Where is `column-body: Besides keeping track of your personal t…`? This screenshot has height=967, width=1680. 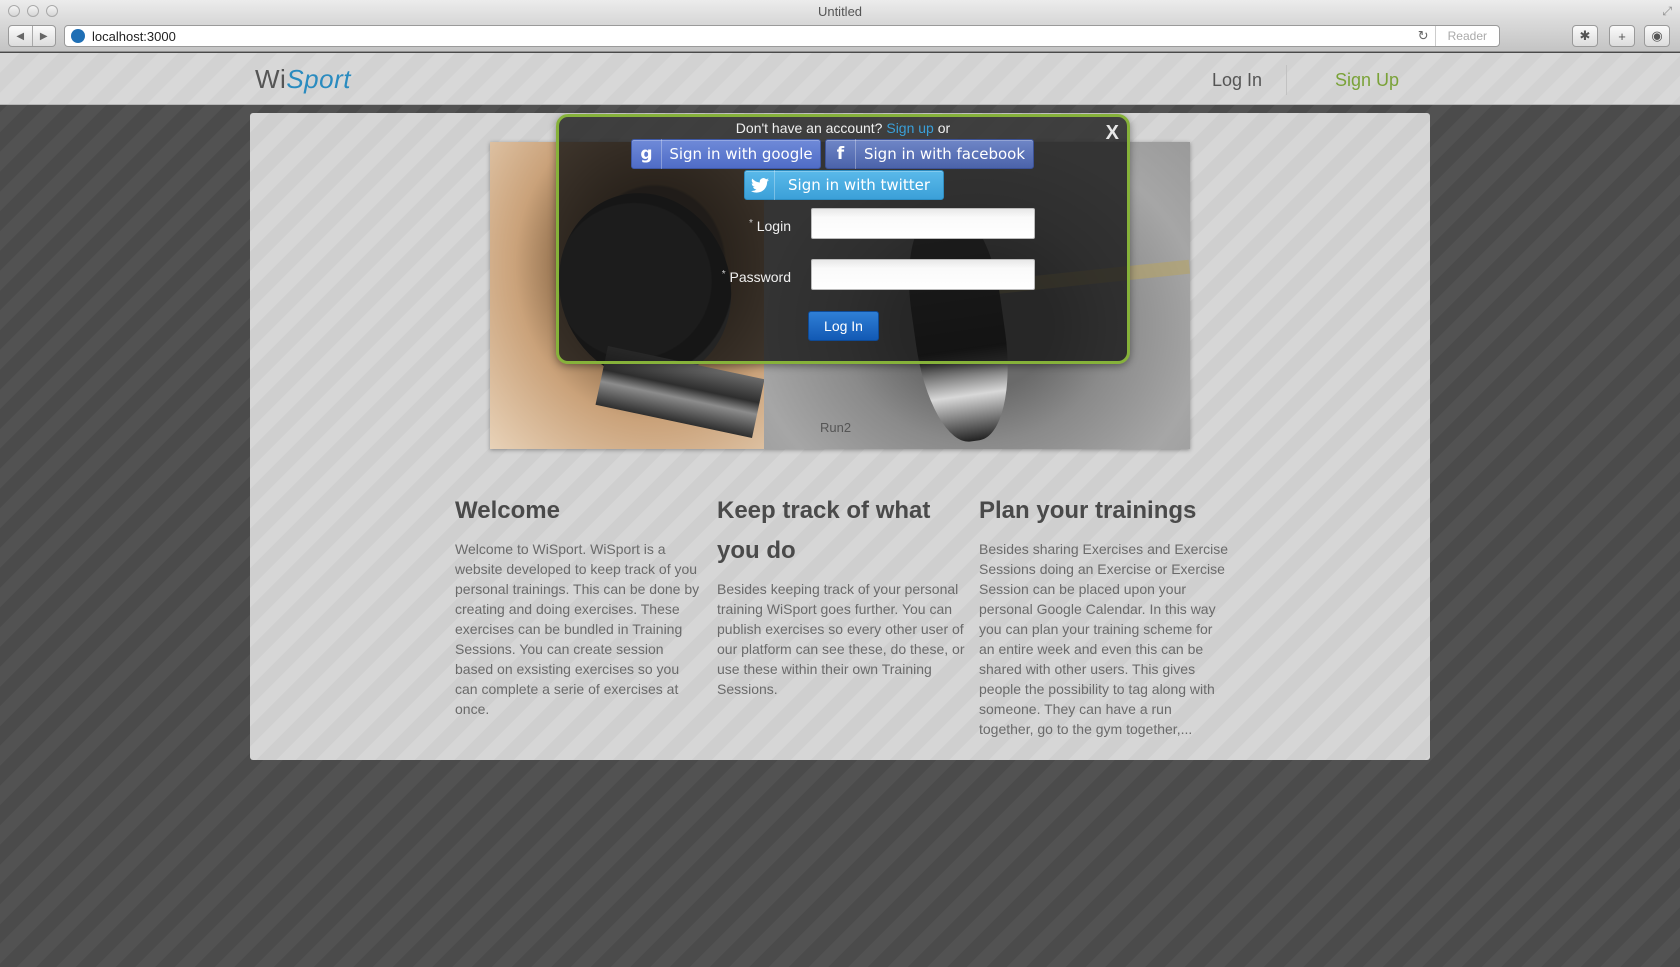
column-body: Besides keeping track of your personal t… is located at coordinates (841, 639).